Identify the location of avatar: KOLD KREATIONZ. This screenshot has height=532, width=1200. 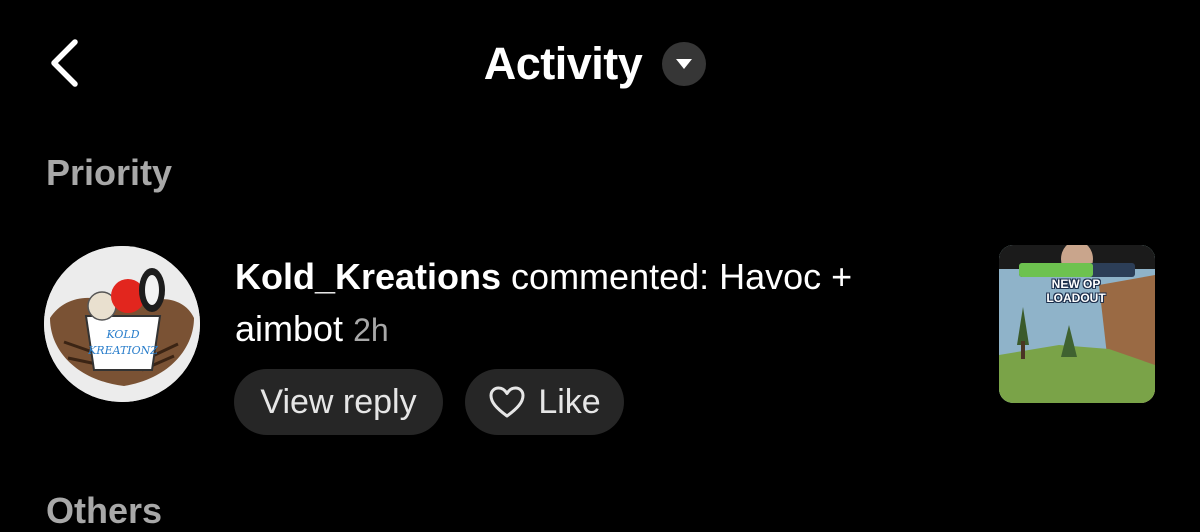
(122, 324).